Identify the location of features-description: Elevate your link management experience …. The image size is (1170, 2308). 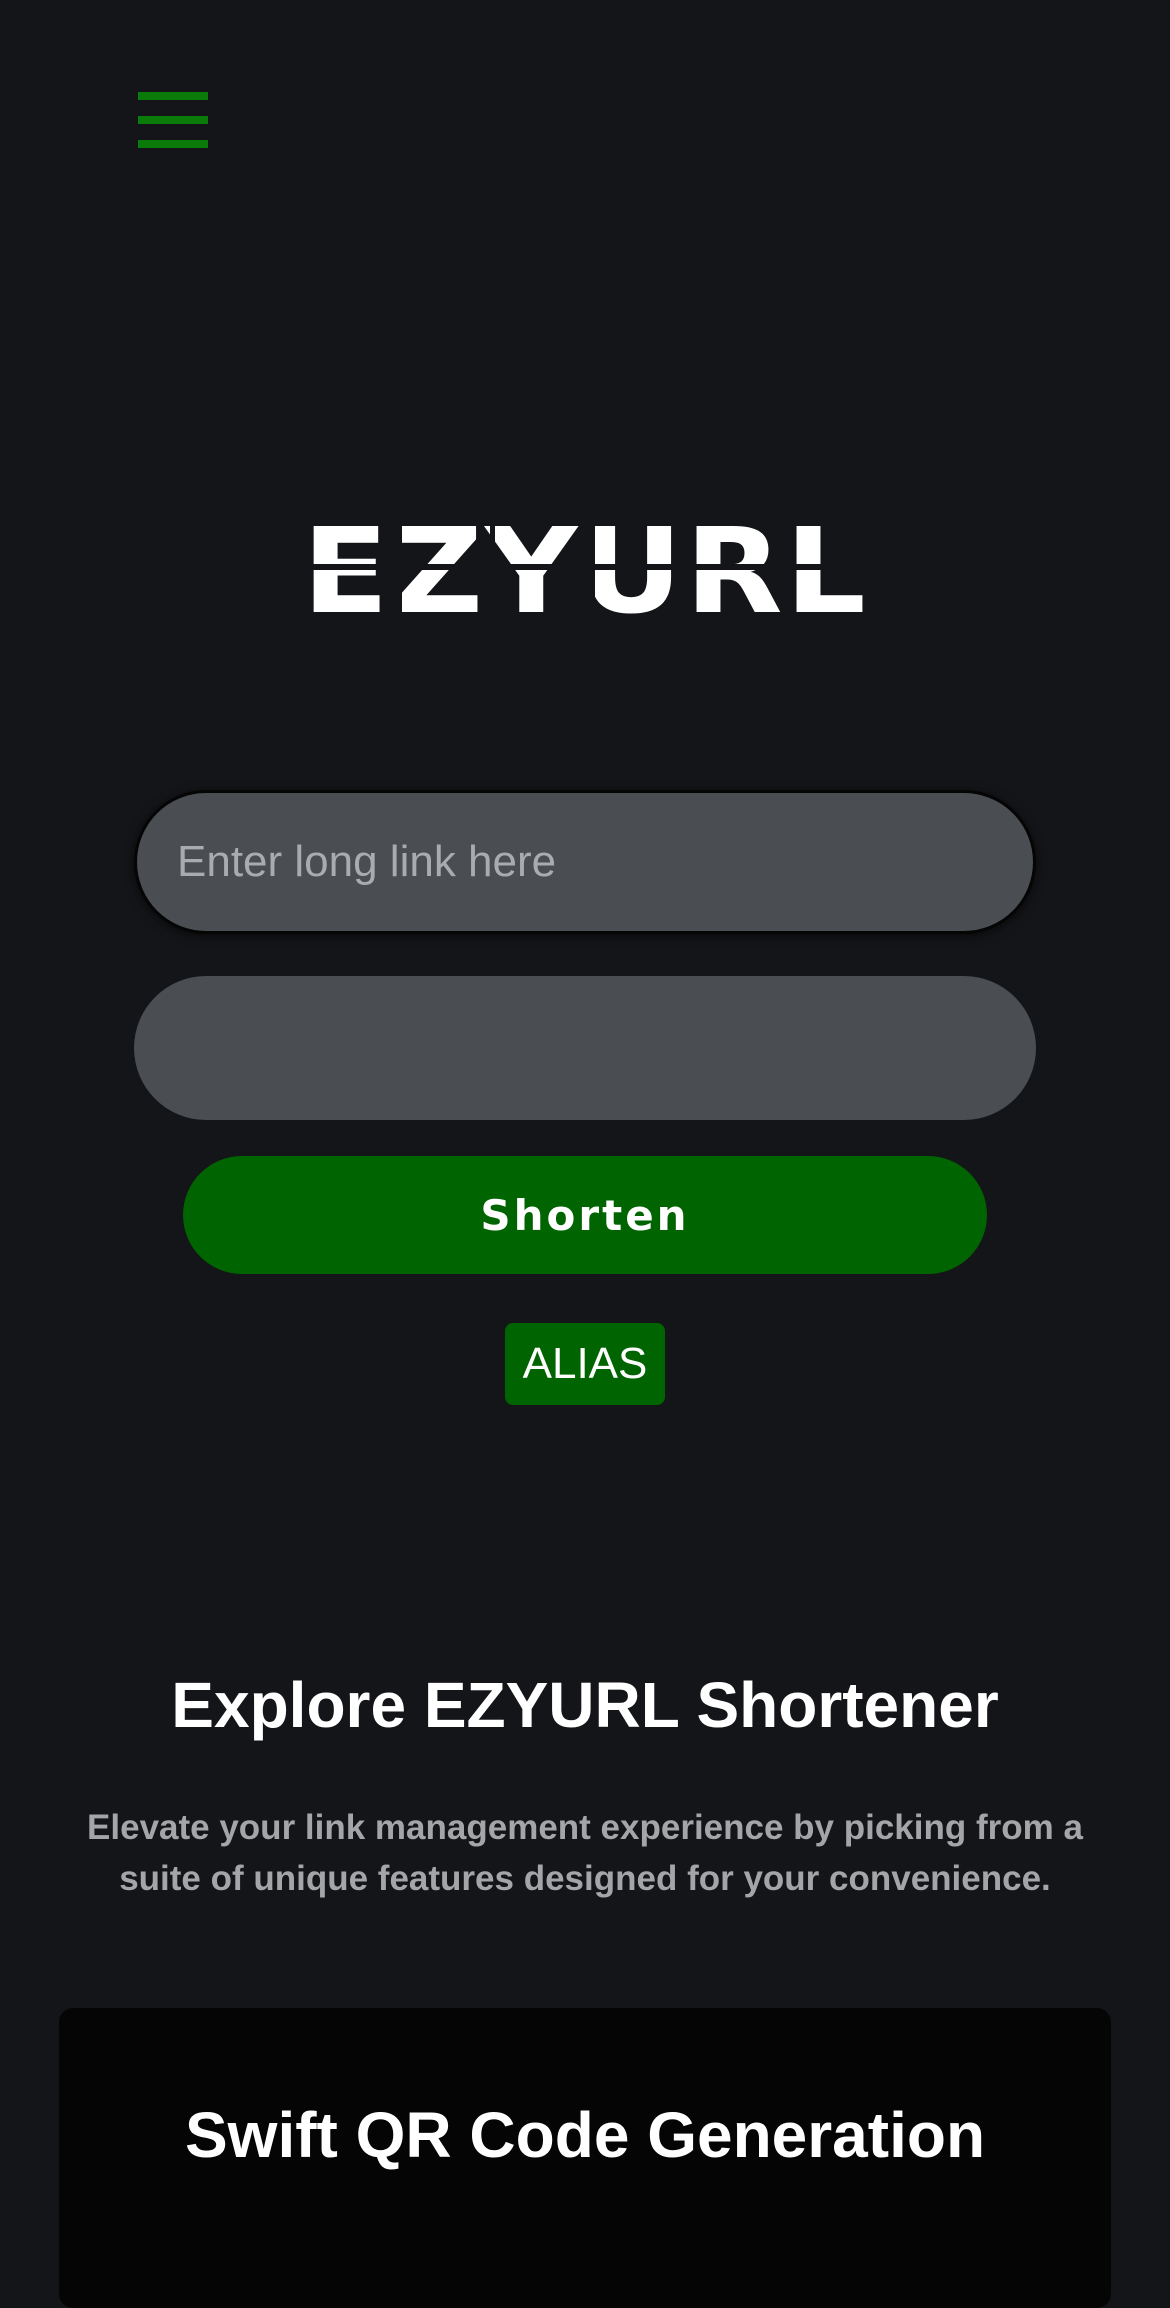
(585, 1853).